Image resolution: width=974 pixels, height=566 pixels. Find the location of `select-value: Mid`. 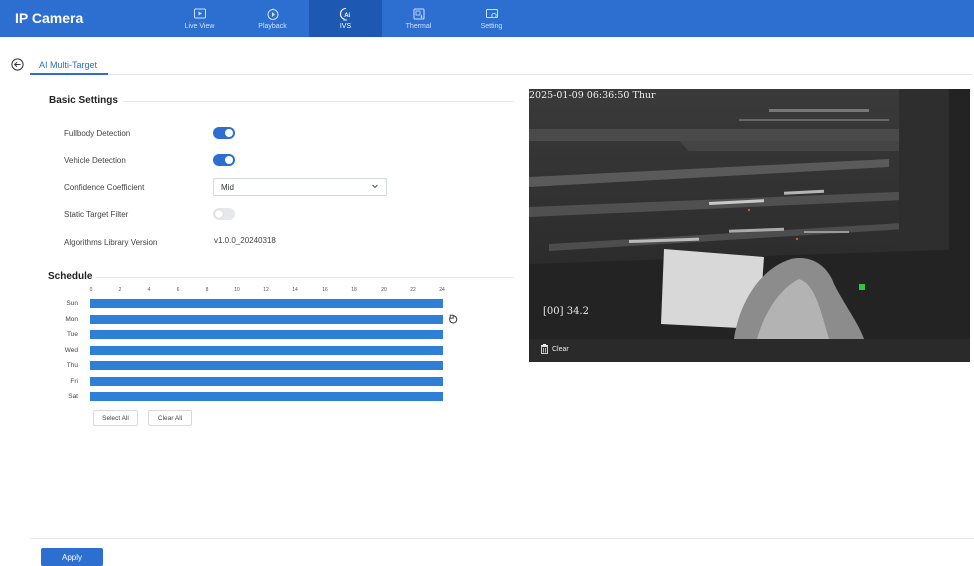

select-value: Mid is located at coordinates (227, 187).